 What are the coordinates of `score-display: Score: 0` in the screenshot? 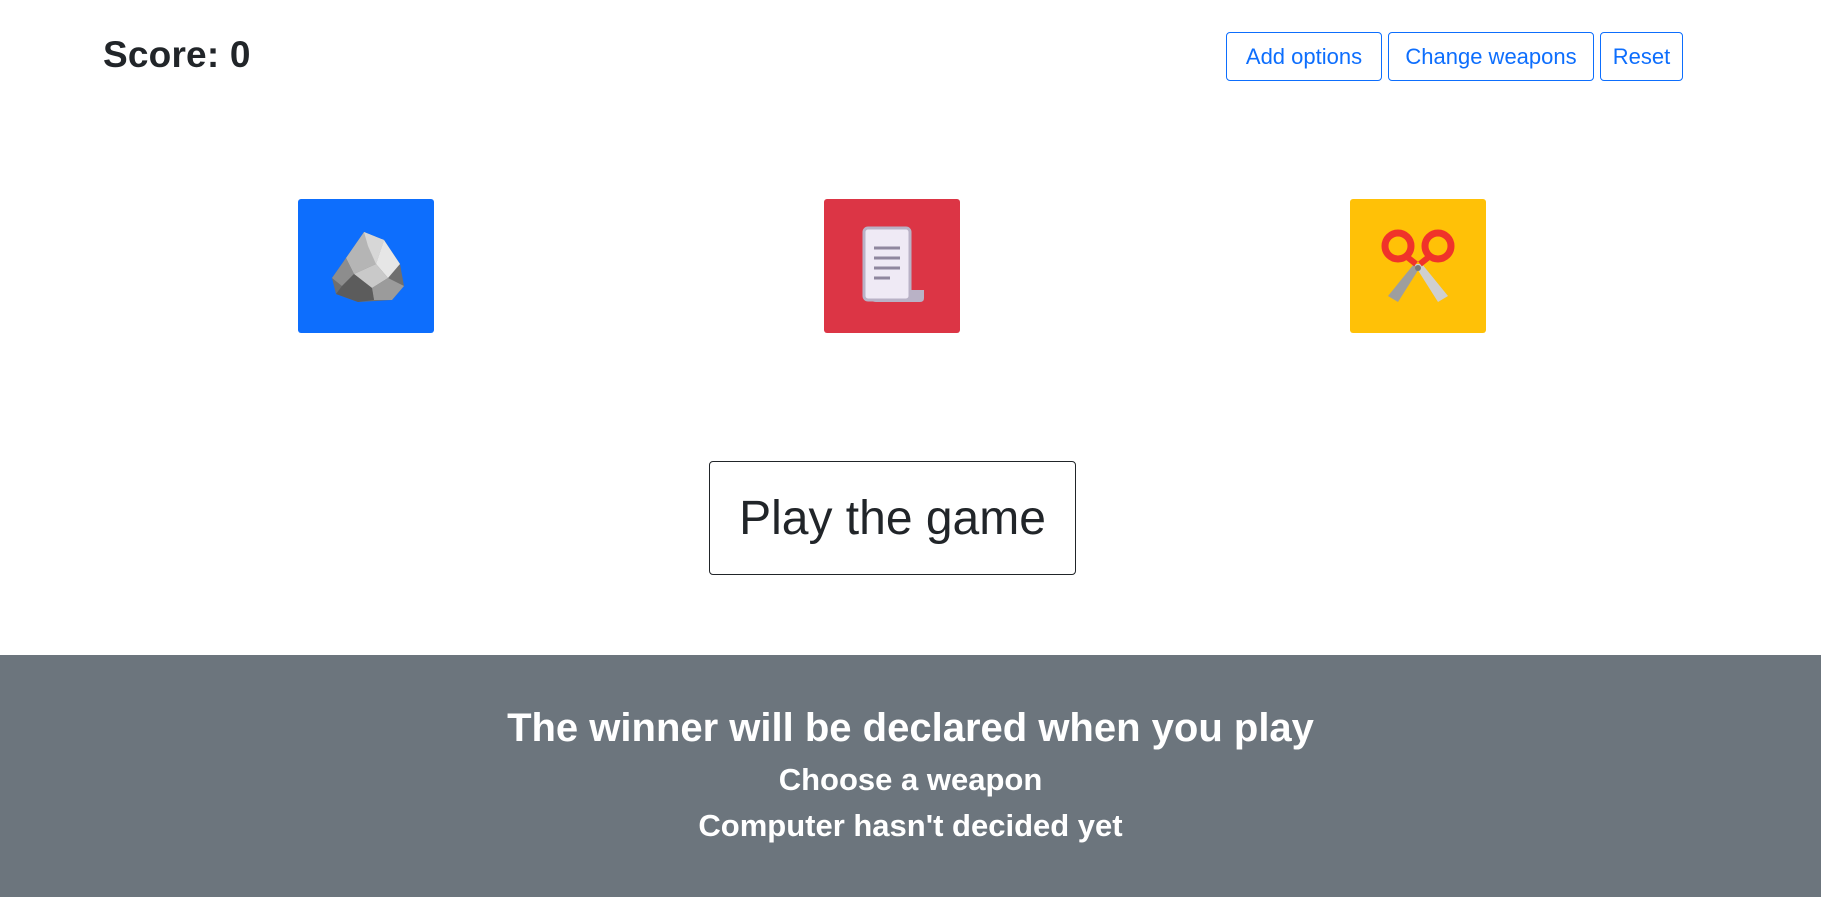 It's located at (177, 54).